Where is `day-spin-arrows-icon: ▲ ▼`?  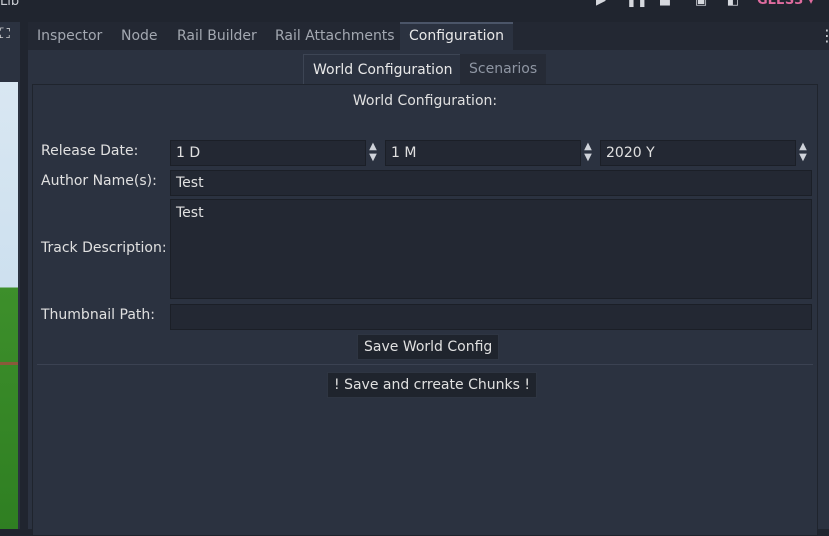 day-spin-arrows-icon: ▲ ▼ is located at coordinates (373, 153).